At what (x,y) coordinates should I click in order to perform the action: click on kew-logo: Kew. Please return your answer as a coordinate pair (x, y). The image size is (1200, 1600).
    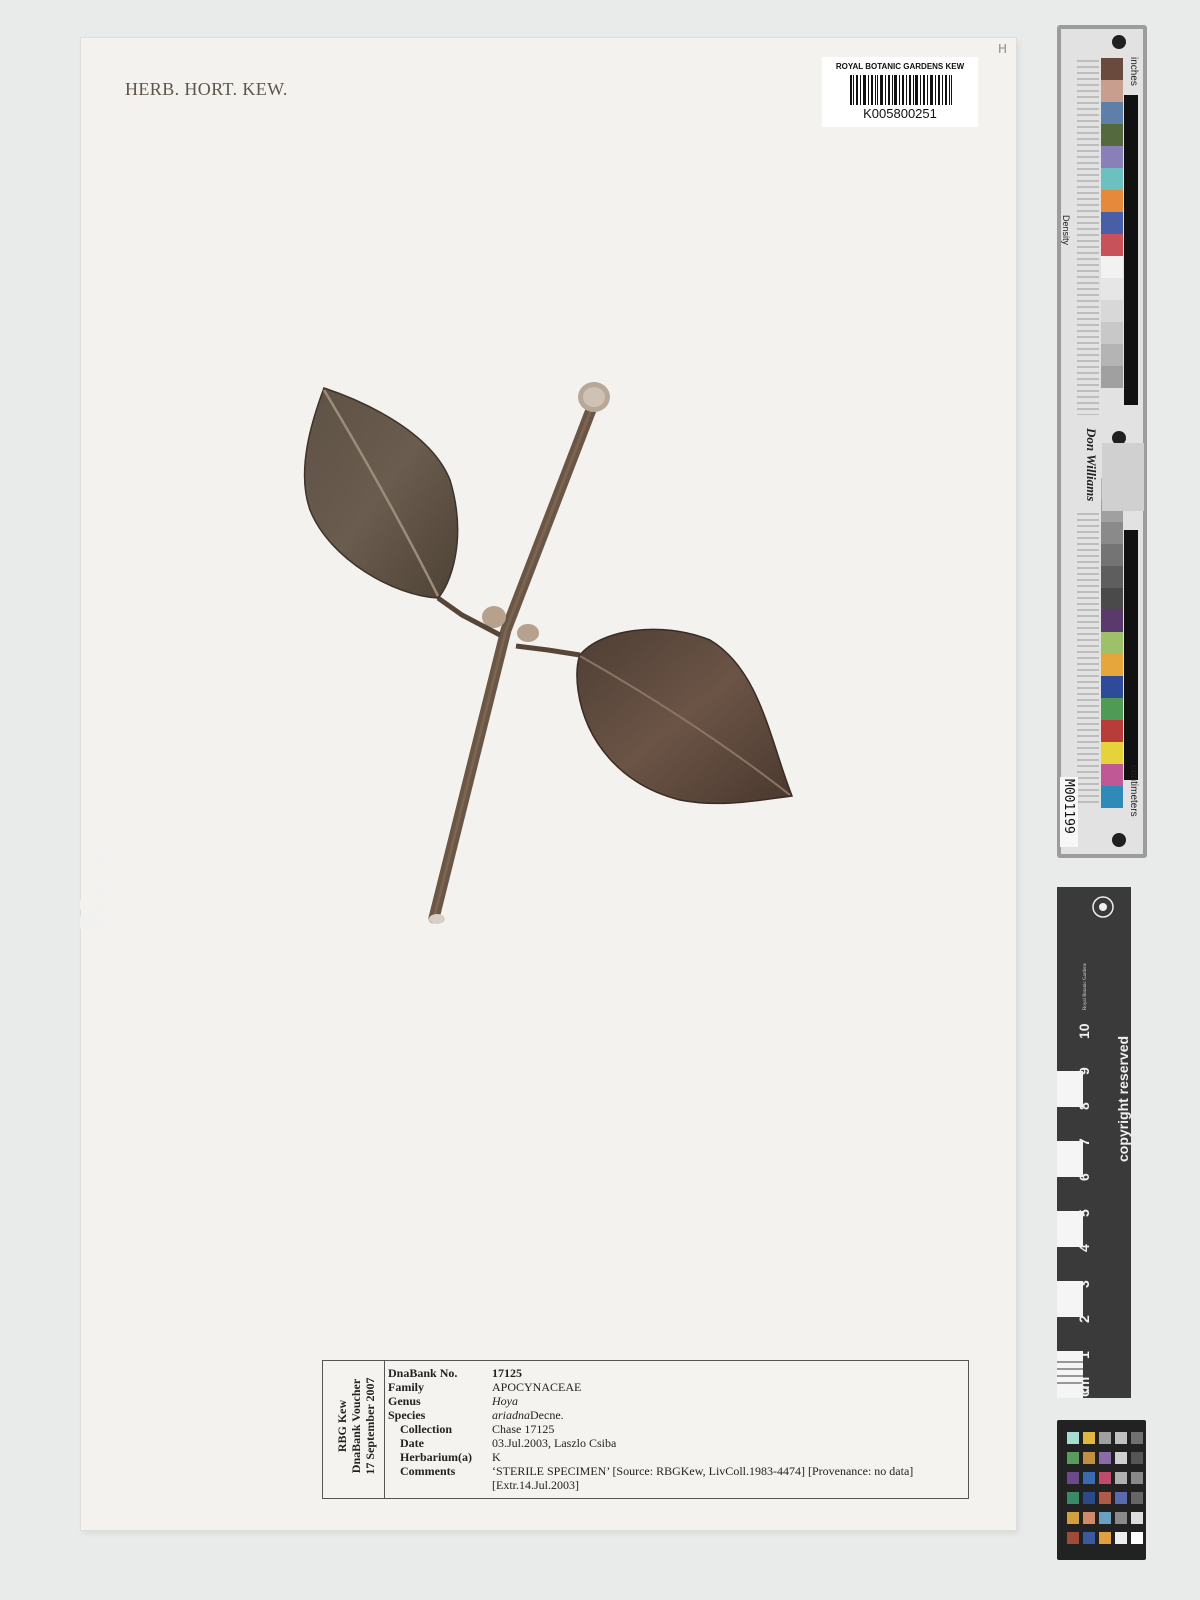
    Looking at the image, I should click on (94, 886).